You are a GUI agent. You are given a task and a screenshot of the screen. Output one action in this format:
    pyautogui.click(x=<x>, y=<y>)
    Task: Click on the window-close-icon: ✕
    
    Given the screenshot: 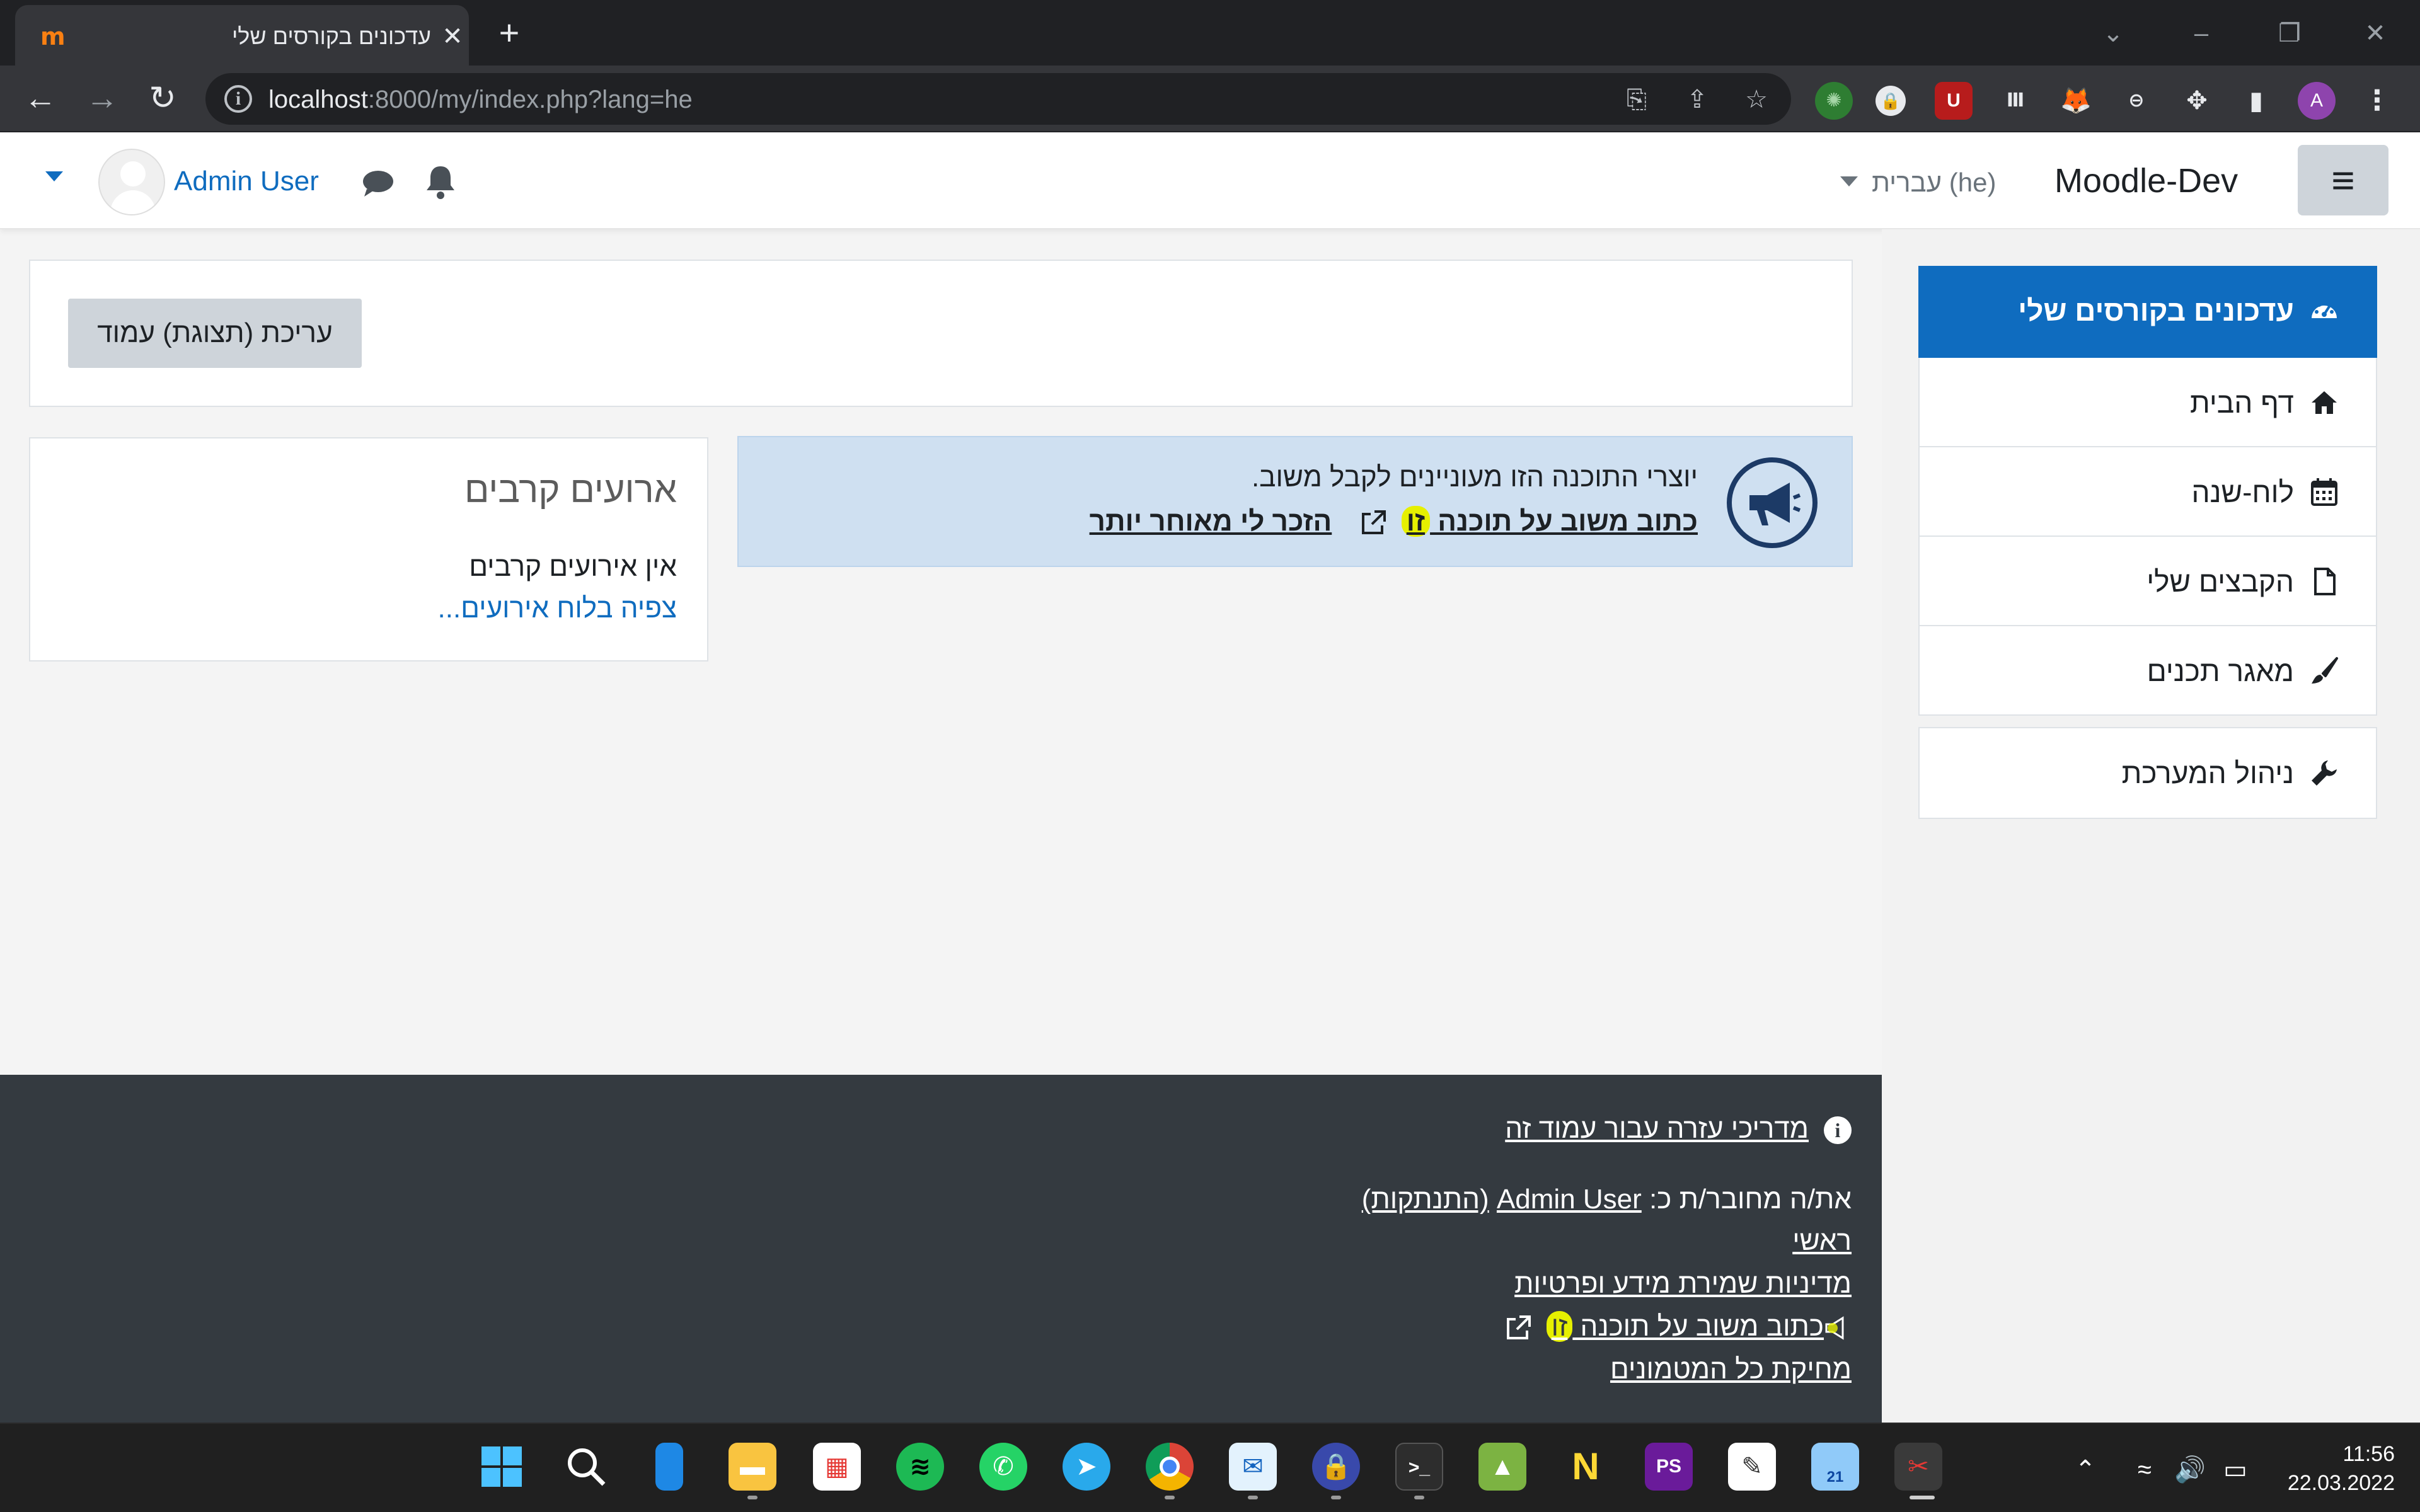 What is the action you would take?
    pyautogui.click(x=2375, y=33)
    